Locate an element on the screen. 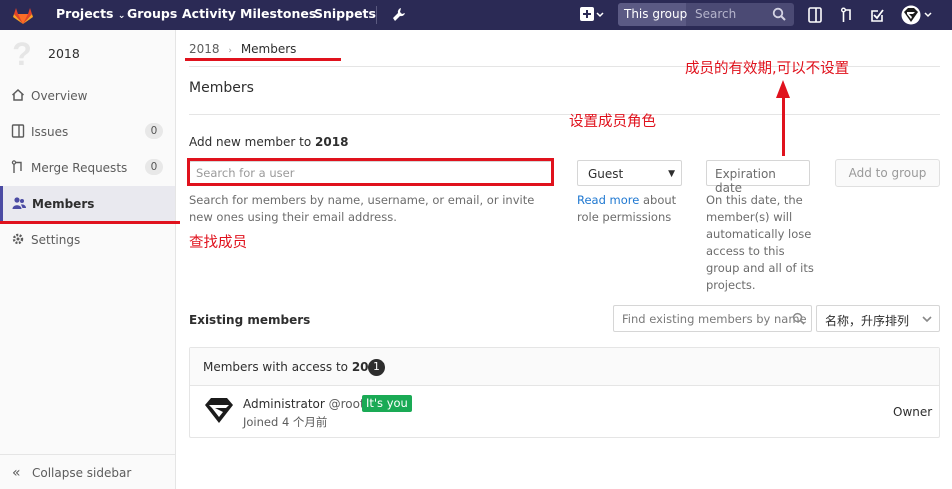 Image resolution: width=952 pixels, height=489 pixels. issues-count-badge: 0 is located at coordinates (154, 131).